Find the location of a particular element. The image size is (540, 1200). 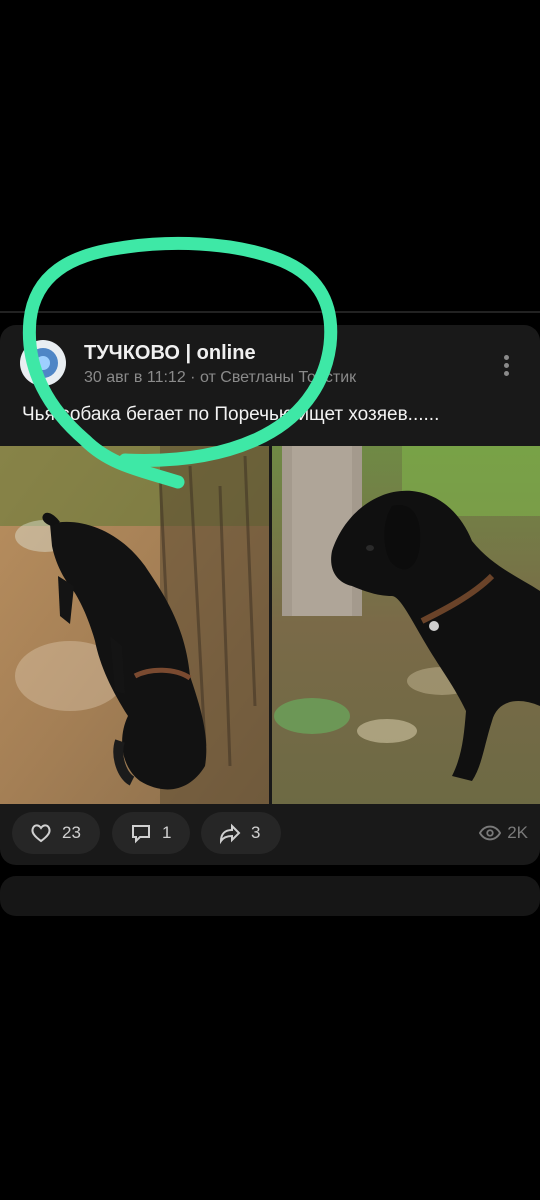

divider is located at coordinates (270, 312).